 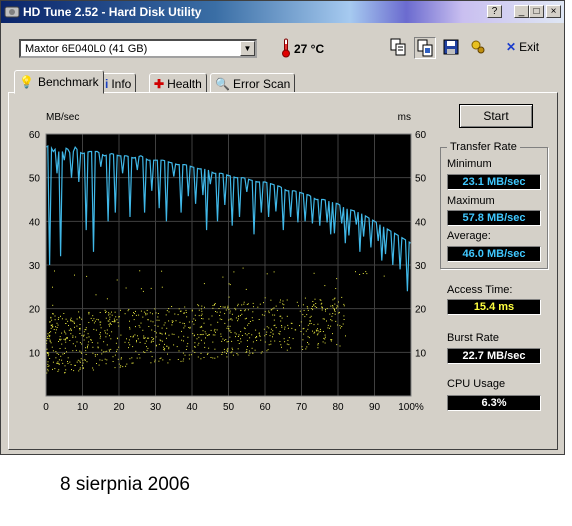 I want to click on tab-info: i Info, so click(x=118, y=83).